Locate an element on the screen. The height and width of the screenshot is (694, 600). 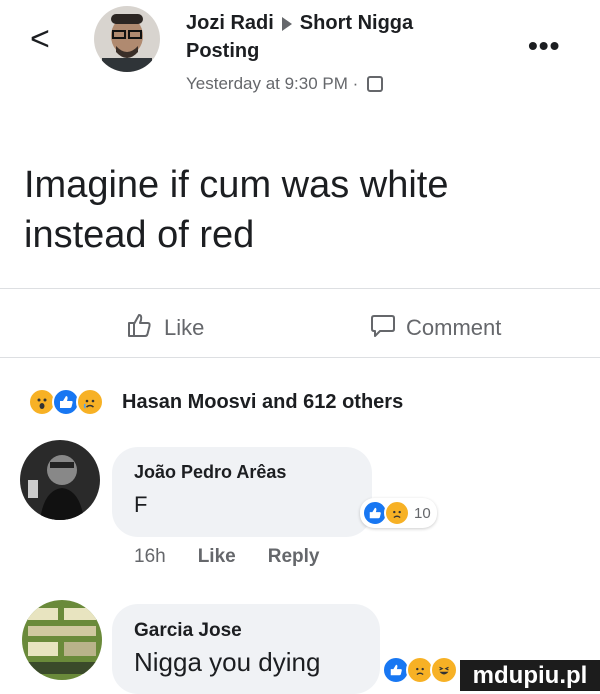
post-text: Imagine if cum was white instead of red is located at coordinates (304, 210).